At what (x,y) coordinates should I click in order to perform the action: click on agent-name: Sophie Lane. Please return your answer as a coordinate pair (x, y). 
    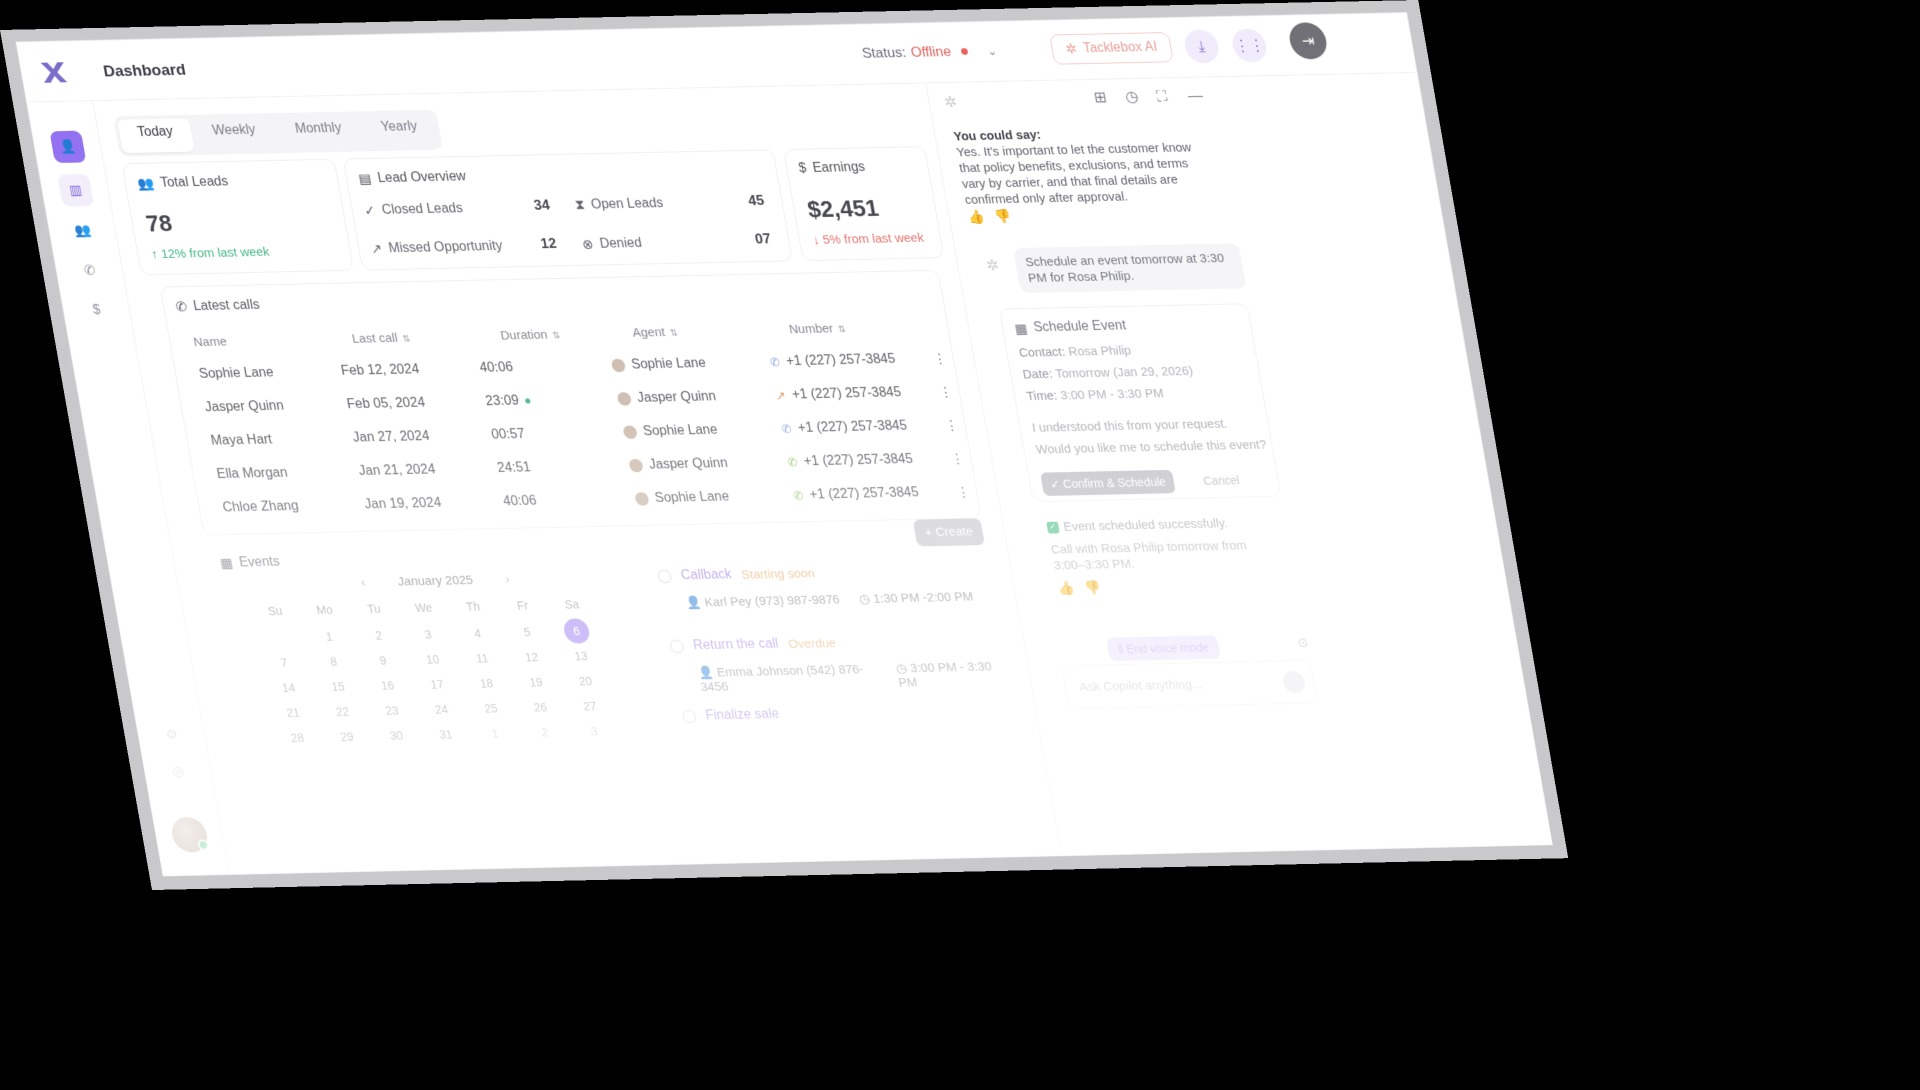
    Looking at the image, I should click on (692, 497).